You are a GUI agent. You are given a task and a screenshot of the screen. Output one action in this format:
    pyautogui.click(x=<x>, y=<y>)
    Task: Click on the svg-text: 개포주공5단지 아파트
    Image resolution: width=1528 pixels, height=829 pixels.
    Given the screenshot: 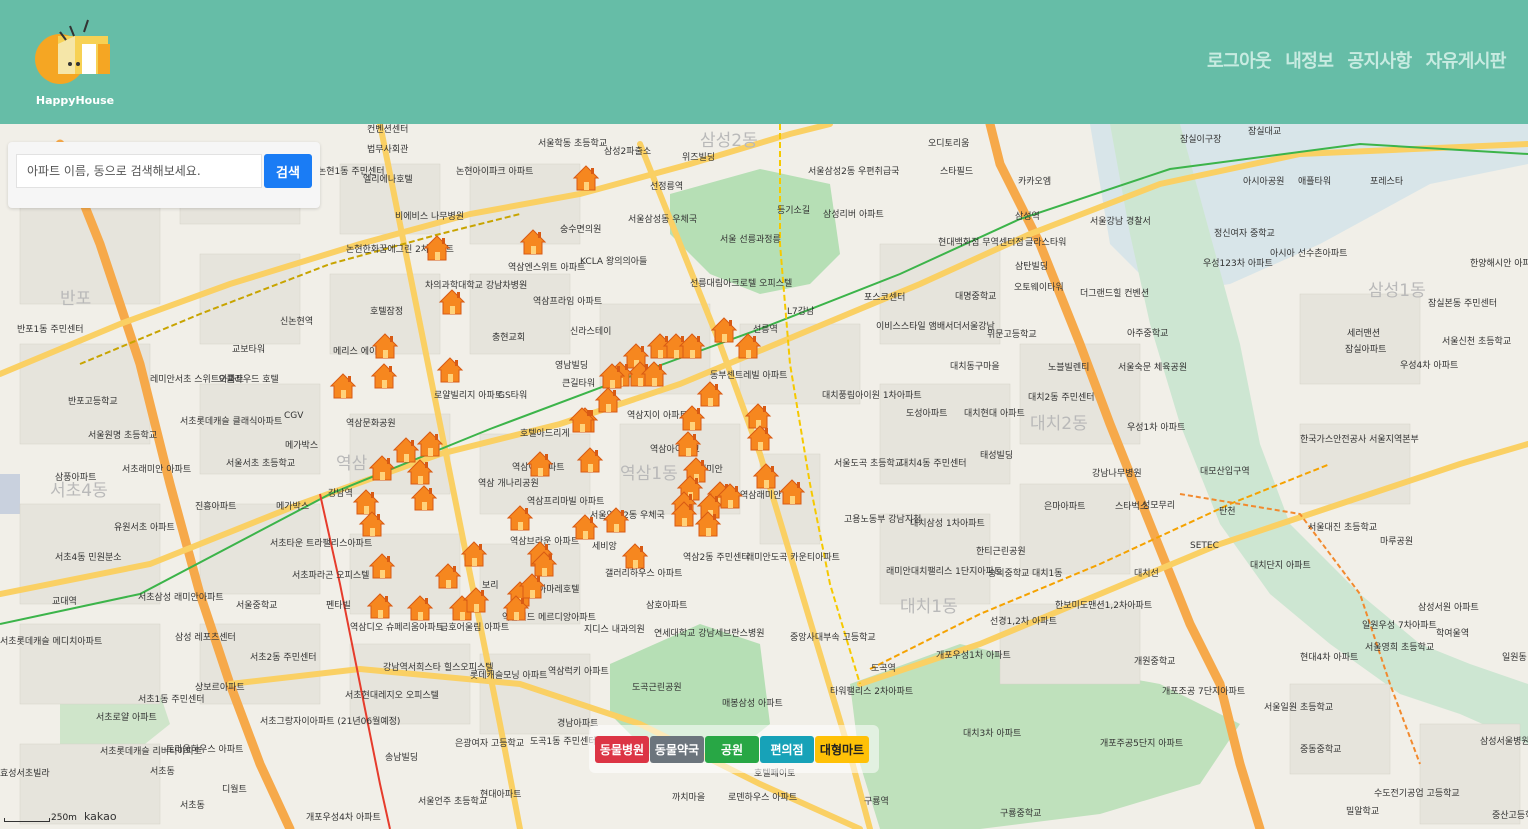 What is the action you would take?
    pyautogui.click(x=1141, y=743)
    